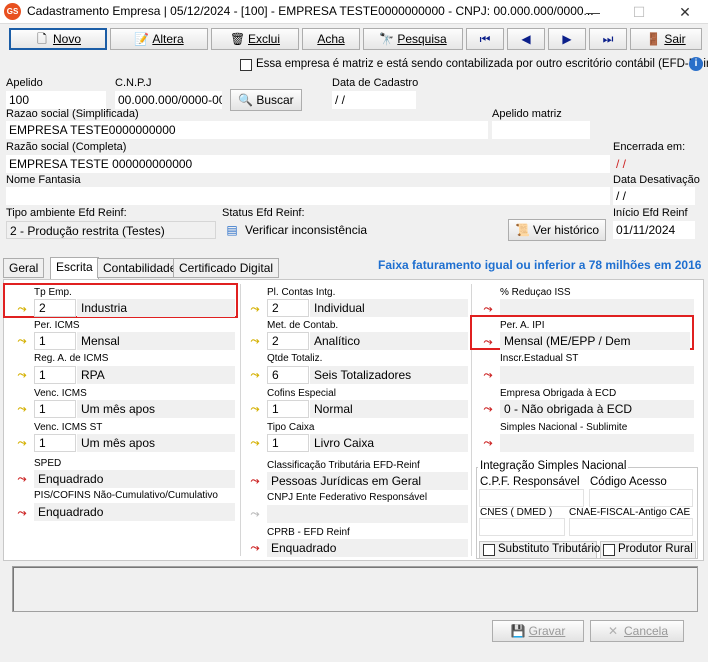  What do you see at coordinates (485, 39) in the screenshot?
I see `first-record-button: ⏮` at bounding box center [485, 39].